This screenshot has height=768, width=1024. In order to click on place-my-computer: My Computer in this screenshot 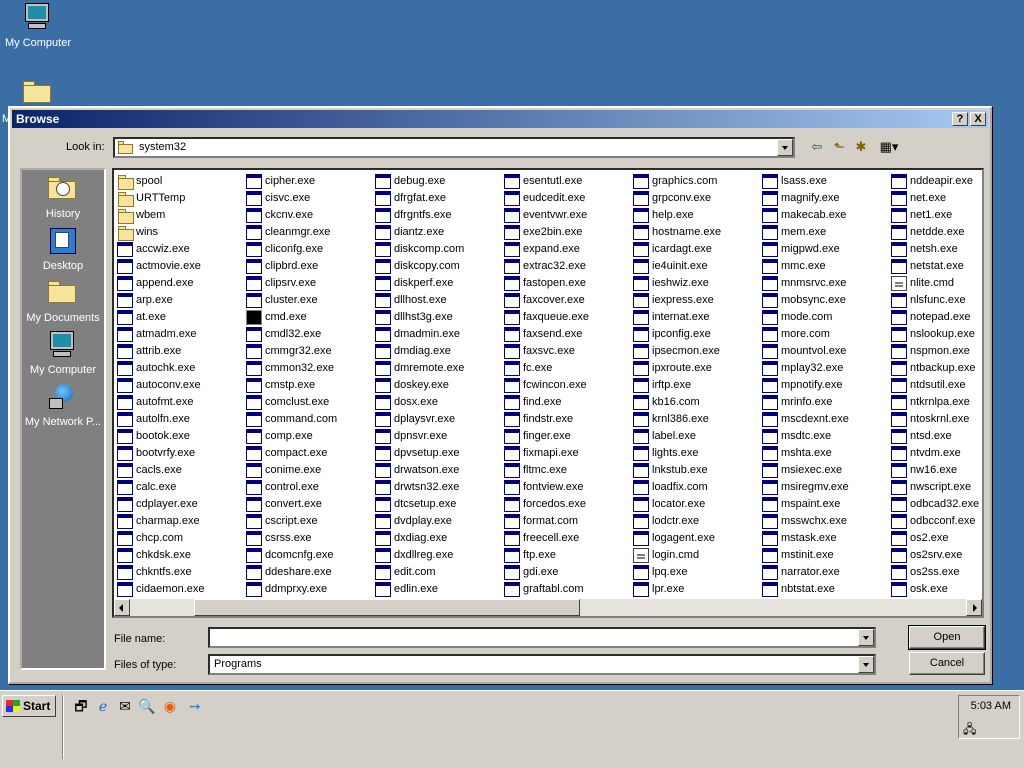, I will do `click(63, 353)`.